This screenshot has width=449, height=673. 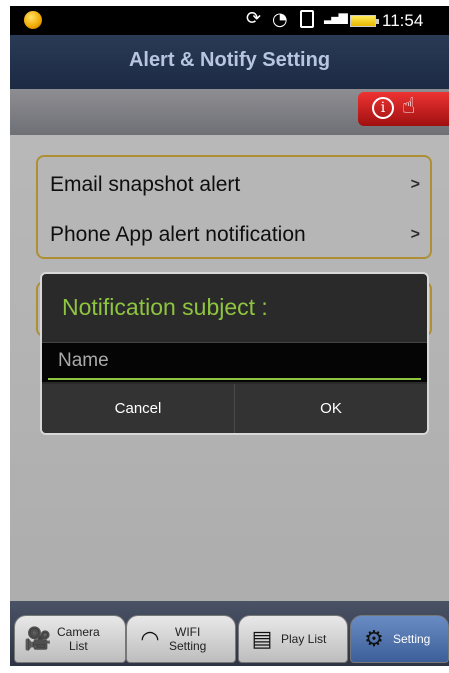 What do you see at coordinates (254, 18) in the screenshot?
I see `sync-icon: ⟳` at bounding box center [254, 18].